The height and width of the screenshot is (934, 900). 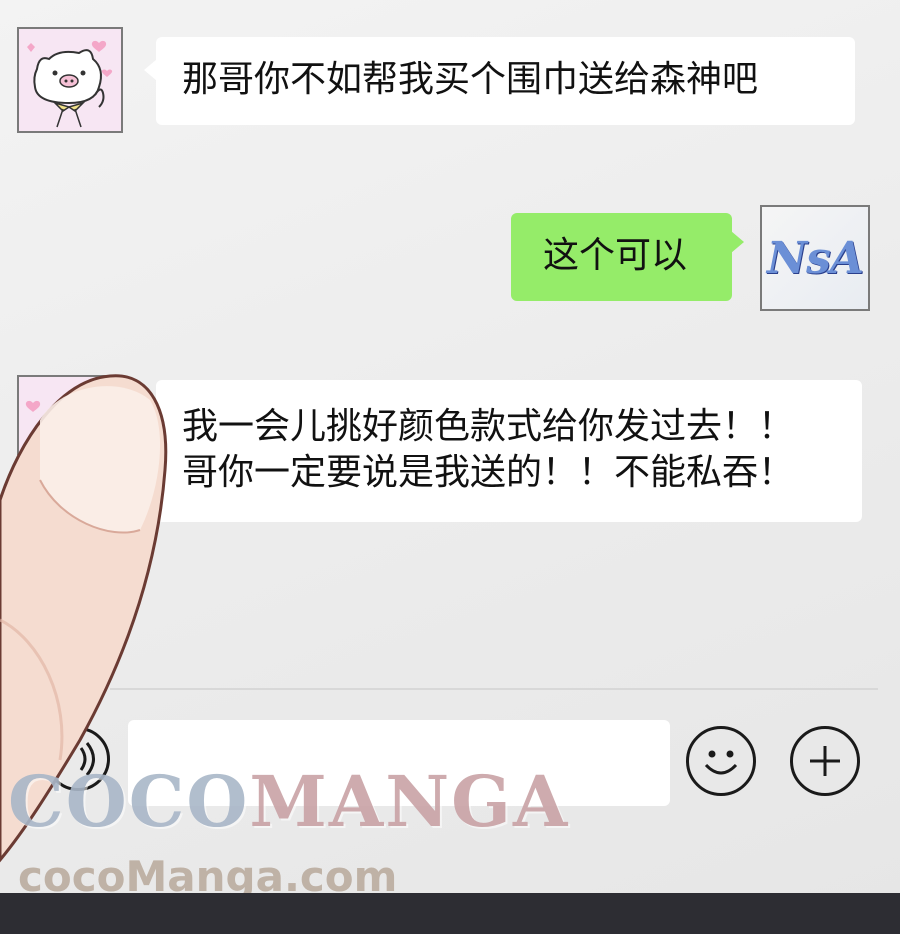 I want to click on watermark-brand-part2: MANGA, so click(x=409, y=801).